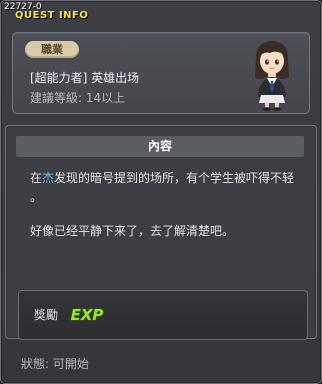 This screenshot has width=322, height=384. What do you see at coordinates (78, 98) in the screenshot?
I see `recommended-level: 建議等級: 14以上` at bounding box center [78, 98].